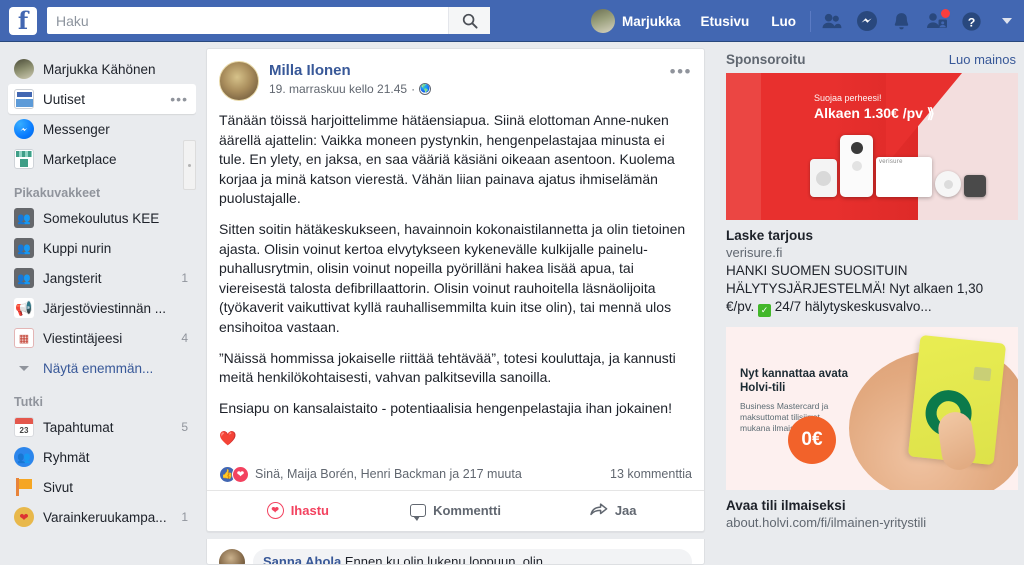  I want to click on sidebar-item-ryhmat: 👥 Ryhmät, so click(102, 457).